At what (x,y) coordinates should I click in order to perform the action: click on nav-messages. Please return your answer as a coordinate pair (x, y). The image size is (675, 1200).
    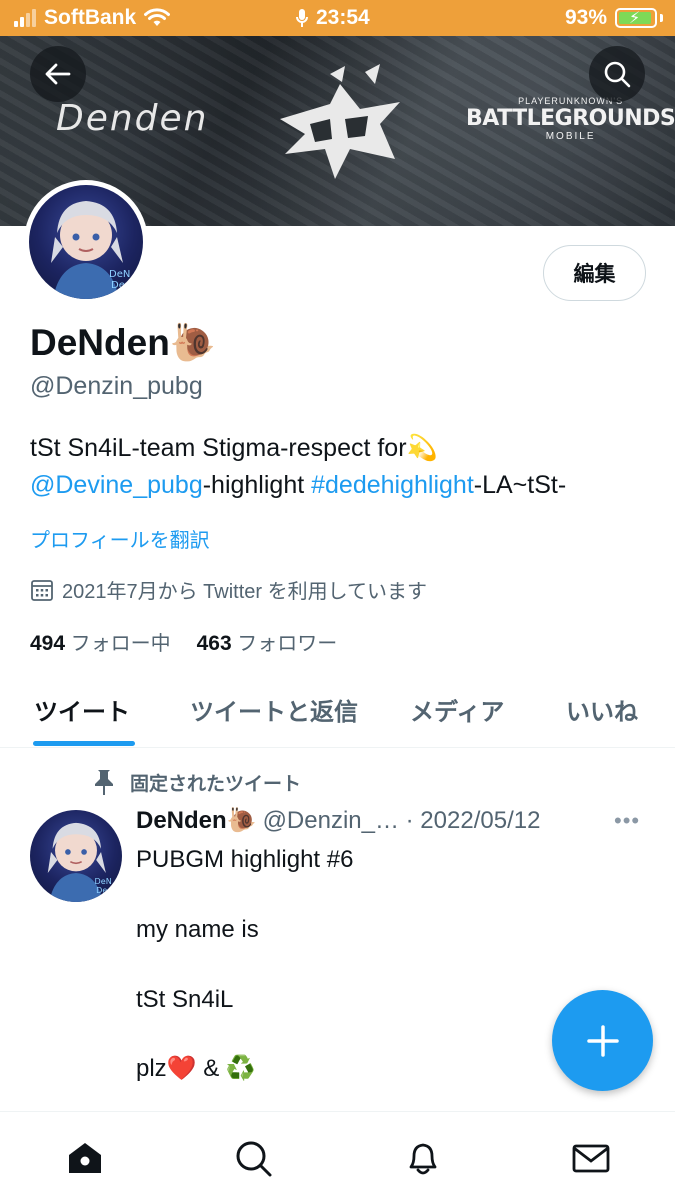
    Looking at the image, I should click on (591, 1158).